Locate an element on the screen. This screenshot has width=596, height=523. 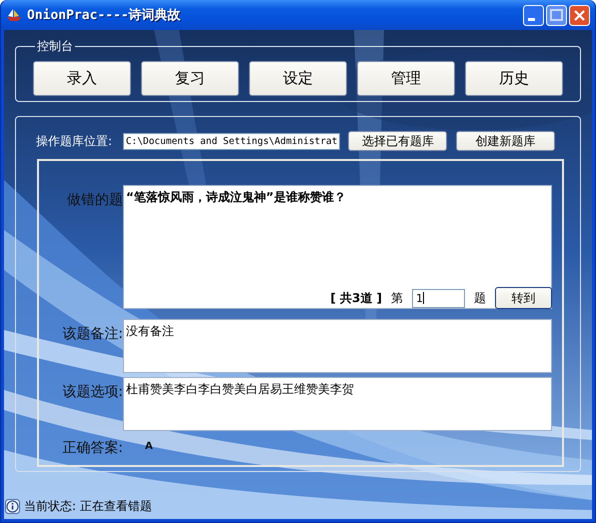
path-label: 操作题库位置: is located at coordinates (75, 141).